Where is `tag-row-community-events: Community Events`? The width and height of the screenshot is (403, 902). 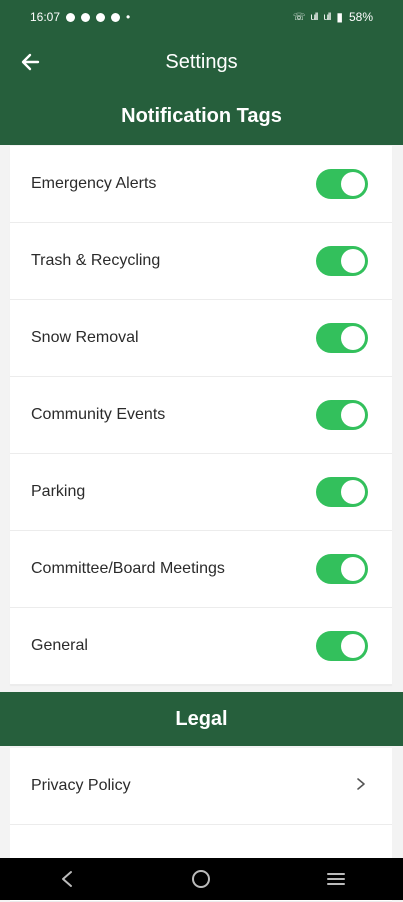
tag-row-community-events: Community Events is located at coordinates (201, 415).